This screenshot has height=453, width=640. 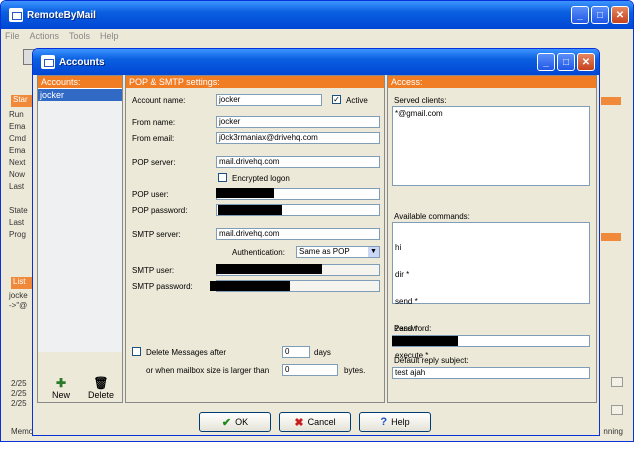 What do you see at coordinates (432, 216) in the screenshot?
I see `available-commands-label: Available commands:` at bounding box center [432, 216].